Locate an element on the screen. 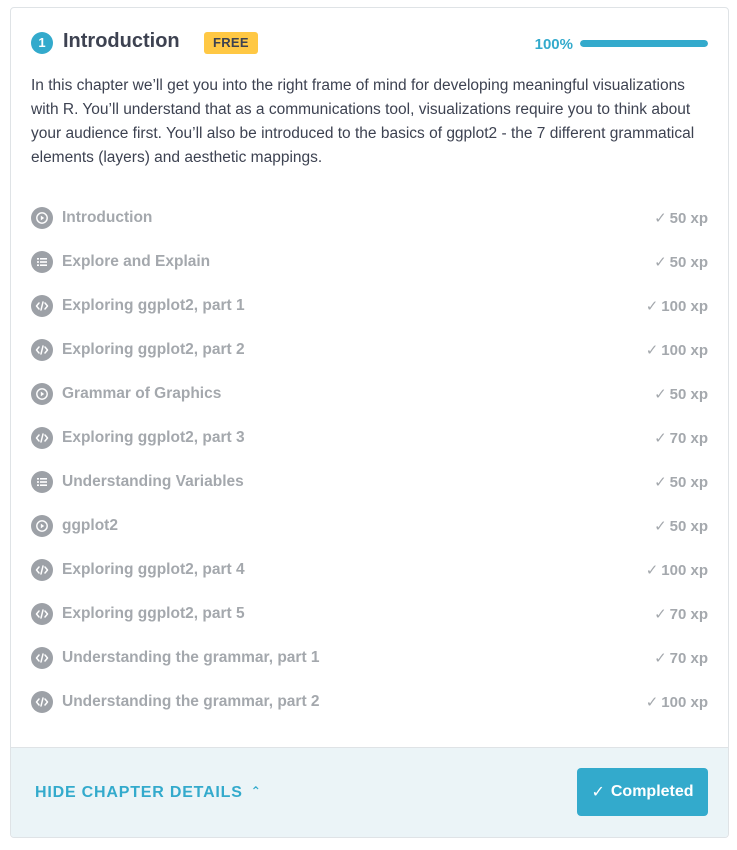 The image size is (737, 850). exercise-title: Understanding the grammar, part 2 is located at coordinates (191, 701).